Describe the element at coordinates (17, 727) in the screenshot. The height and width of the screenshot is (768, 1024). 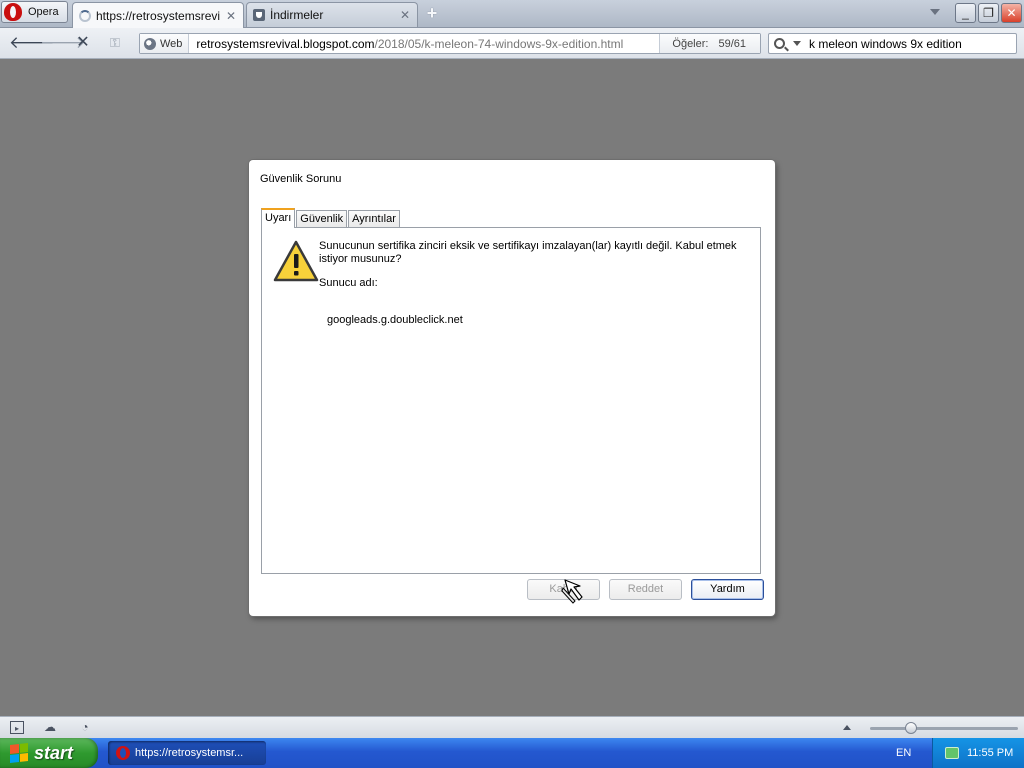
I see `panel-toggle-icon: ▸` at that location.